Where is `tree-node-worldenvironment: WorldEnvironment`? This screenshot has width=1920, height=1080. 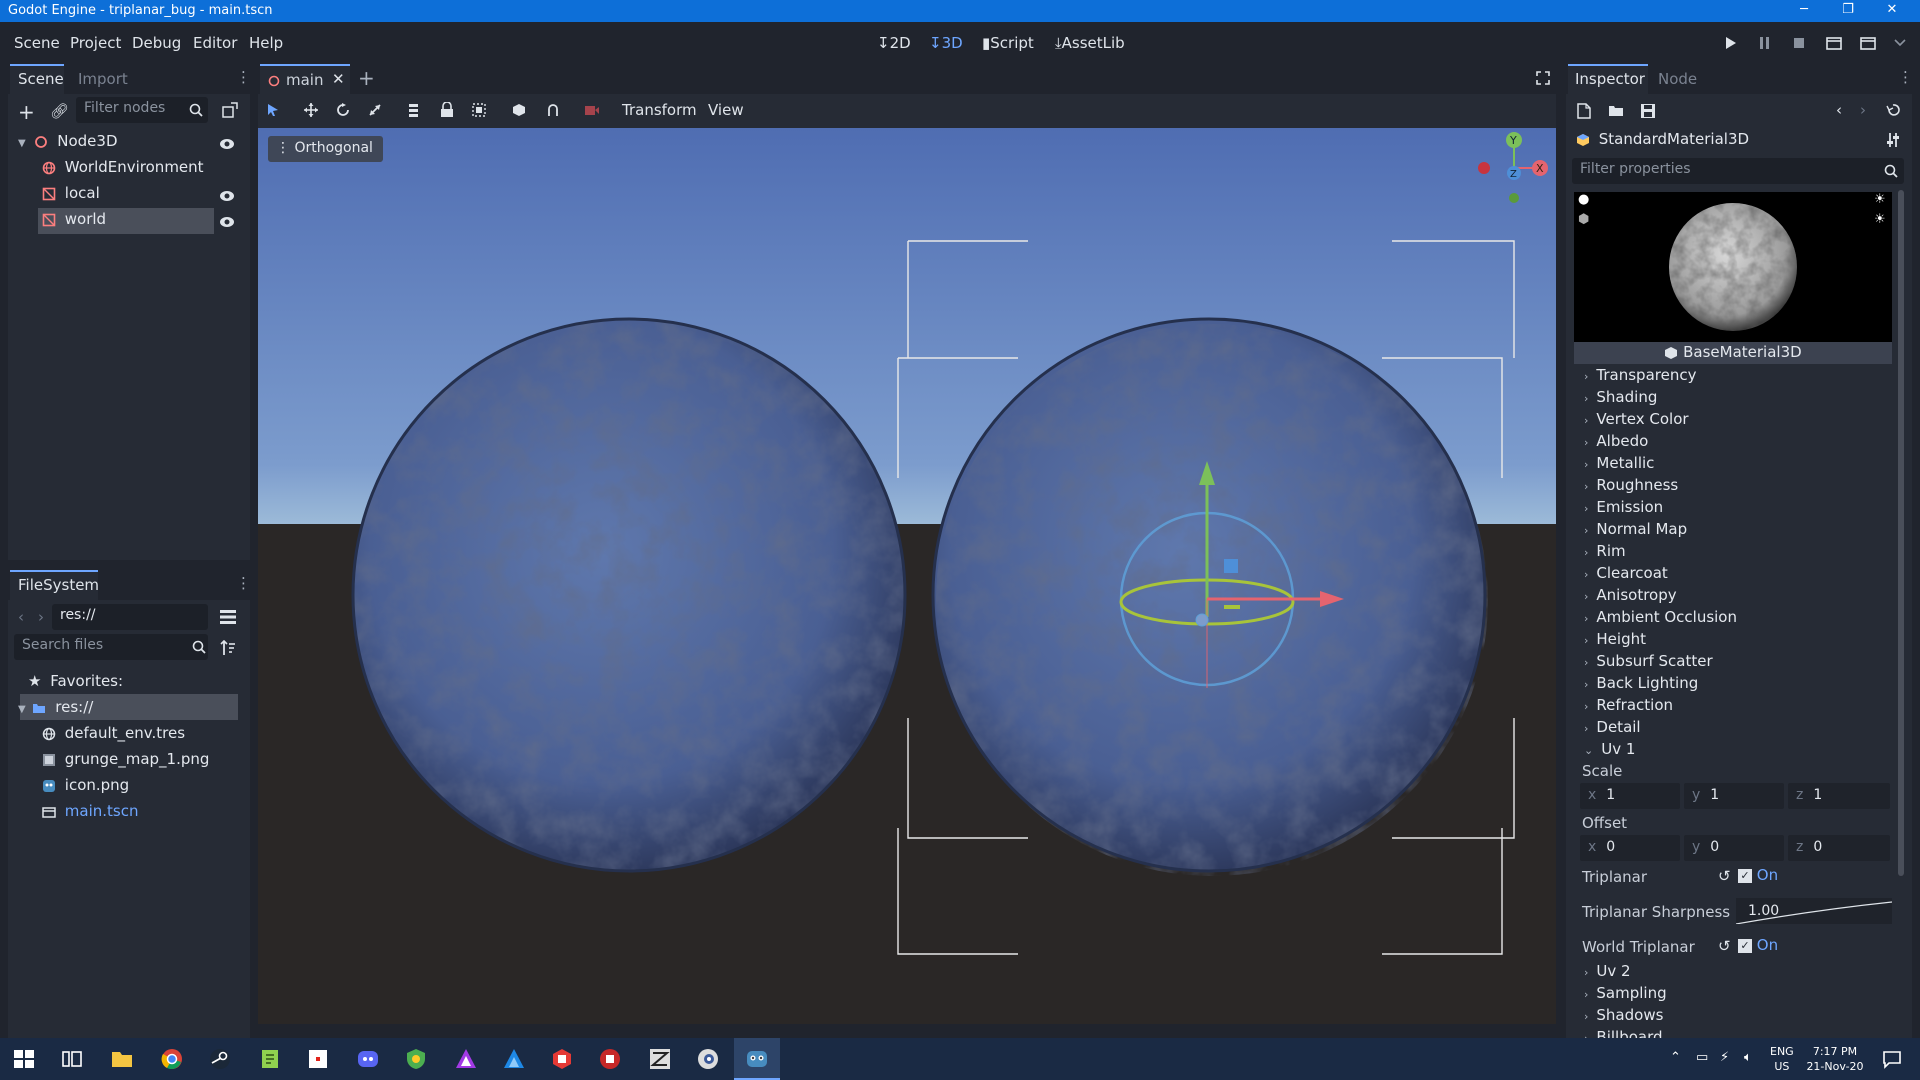
tree-node-worldenvironment: WorldEnvironment is located at coordinates (142, 170).